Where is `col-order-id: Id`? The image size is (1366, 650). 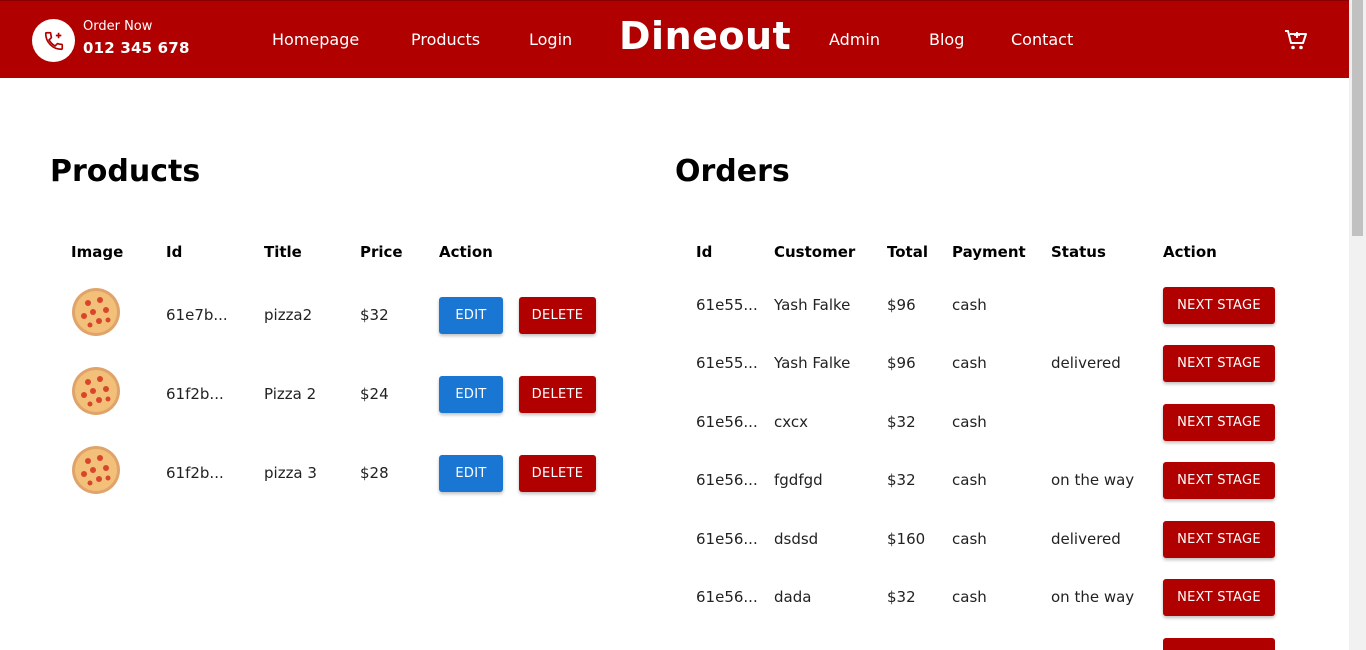
col-order-id: Id is located at coordinates (704, 252).